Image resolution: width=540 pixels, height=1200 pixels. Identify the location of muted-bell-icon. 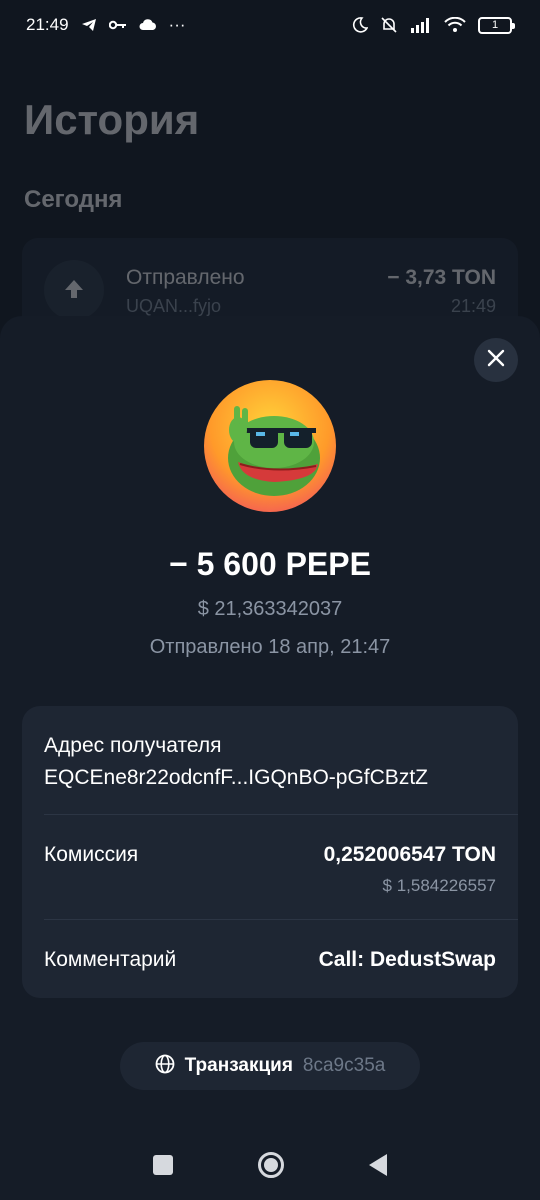
(389, 25).